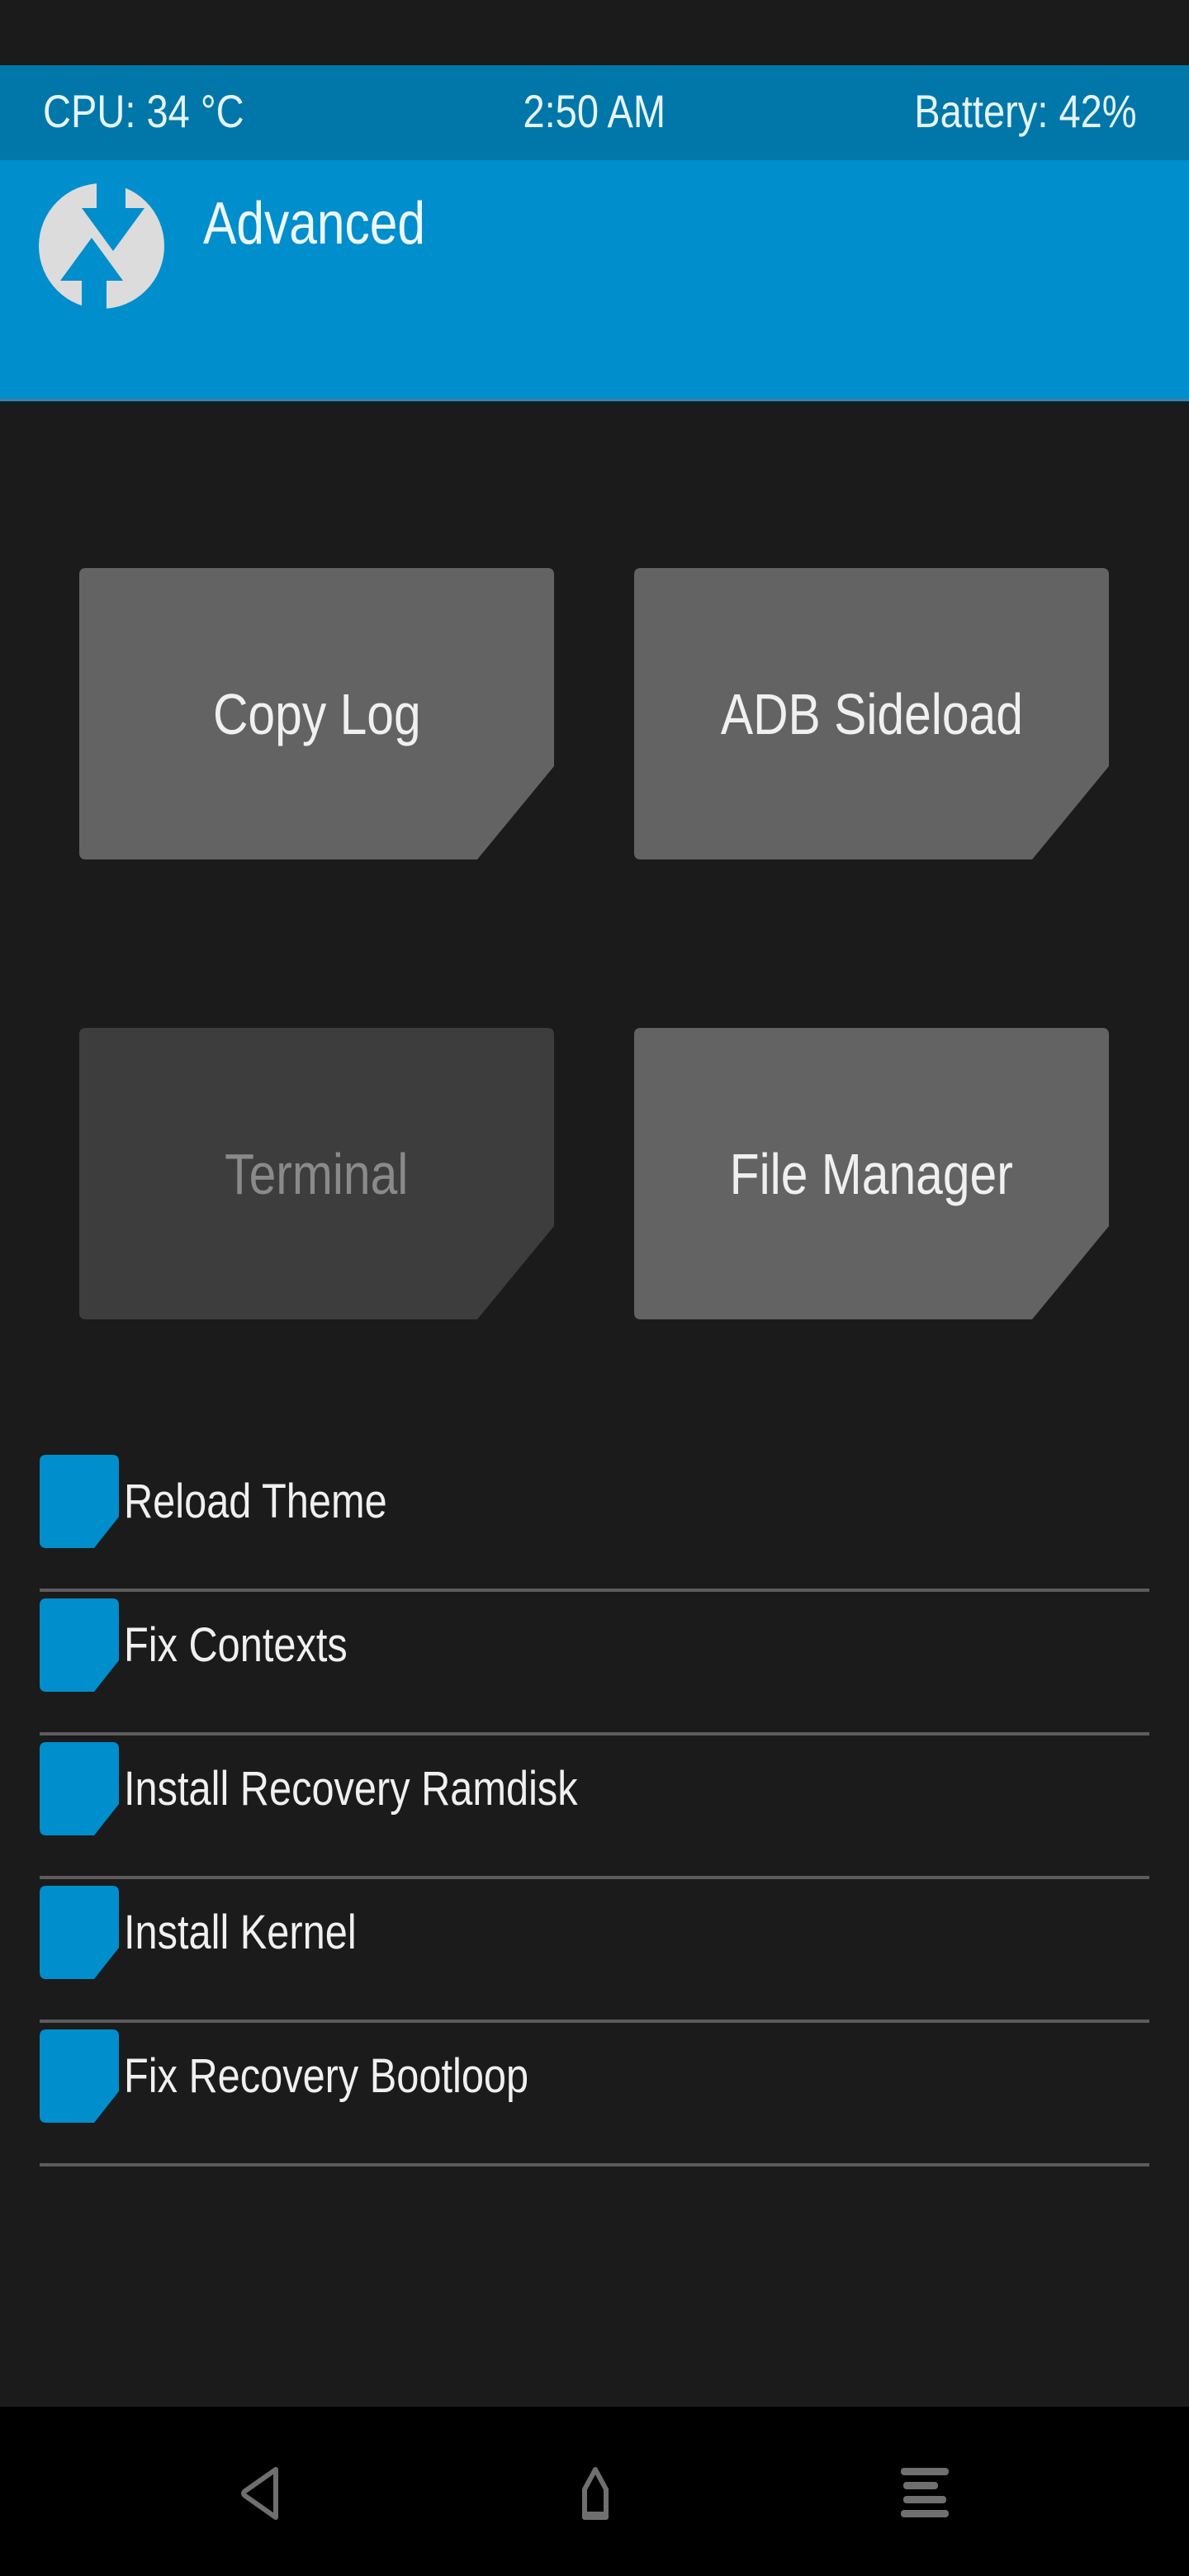  What do you see at coordinates (594, 403) in the screenshot?
I see `header-shadow` at bounding box center [594, 403].